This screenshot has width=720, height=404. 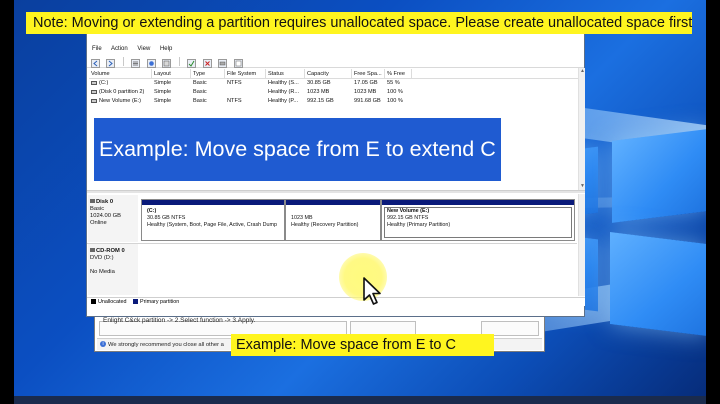 What do you see at coordinates (360, 400) in the screenshot?
I see `taskbar` at bounding box center [360, 400].